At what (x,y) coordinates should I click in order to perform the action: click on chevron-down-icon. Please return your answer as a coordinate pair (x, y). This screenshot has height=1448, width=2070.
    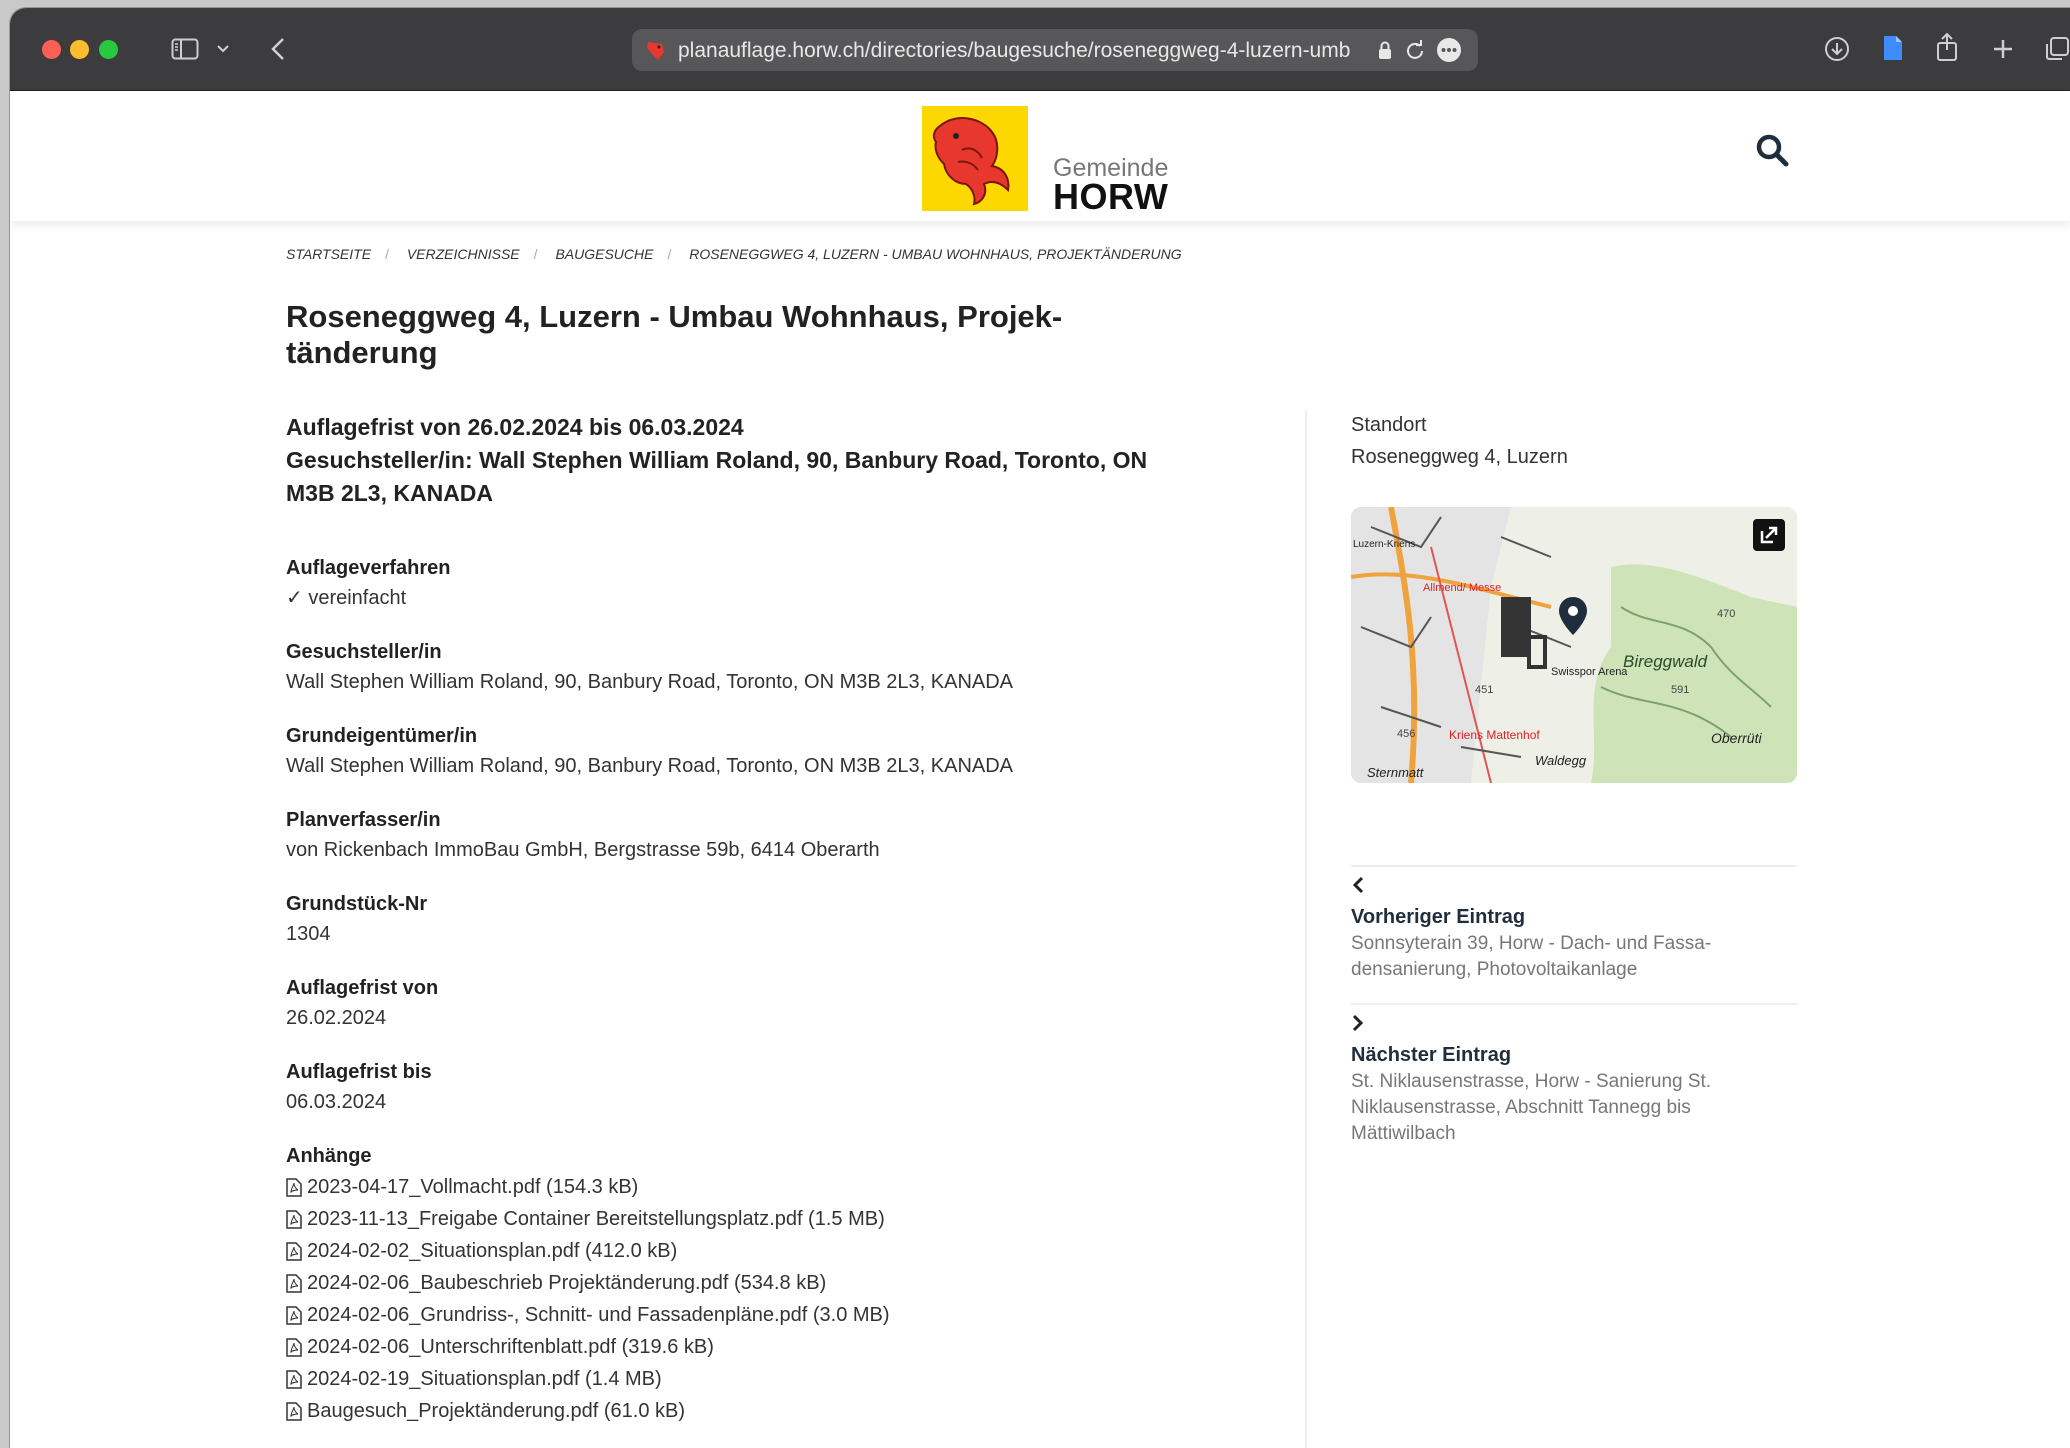
    Looking at the image, I should click on (223, 49).